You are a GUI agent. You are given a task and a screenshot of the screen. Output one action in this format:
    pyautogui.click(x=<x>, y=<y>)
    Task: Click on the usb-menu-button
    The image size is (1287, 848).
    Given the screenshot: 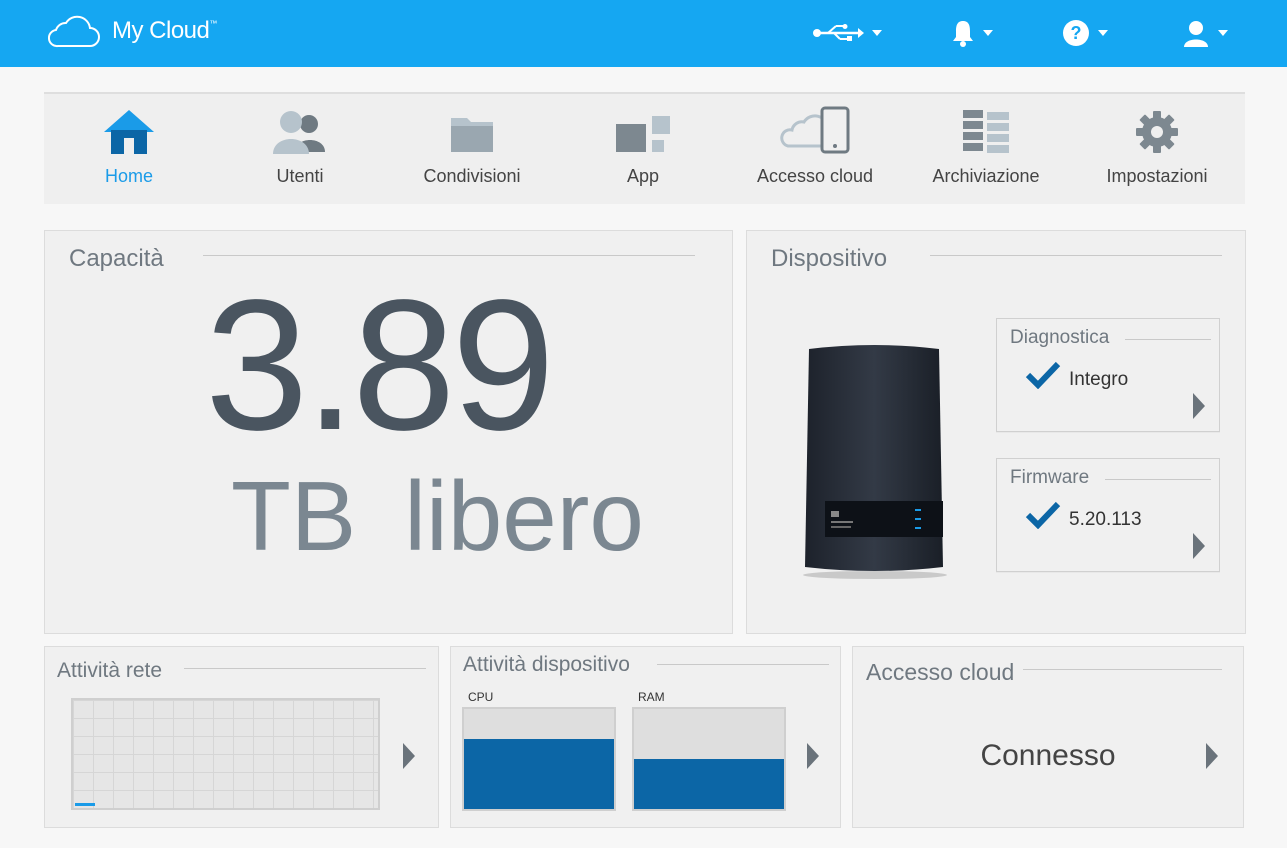 What is the action you would take?
    pyautogui.click(x=847, y=33)
    